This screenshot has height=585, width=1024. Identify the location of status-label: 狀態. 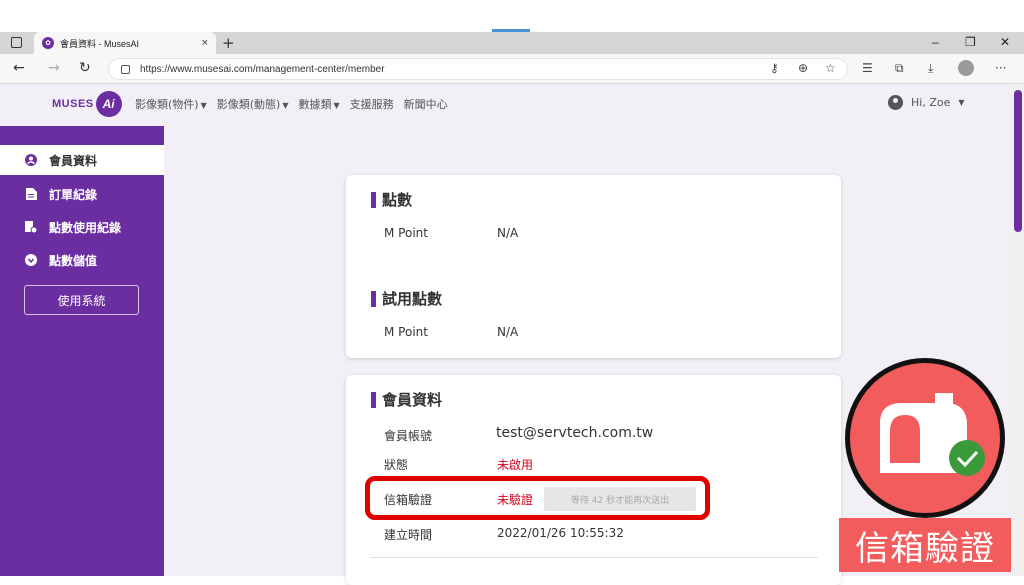
(396, 465).